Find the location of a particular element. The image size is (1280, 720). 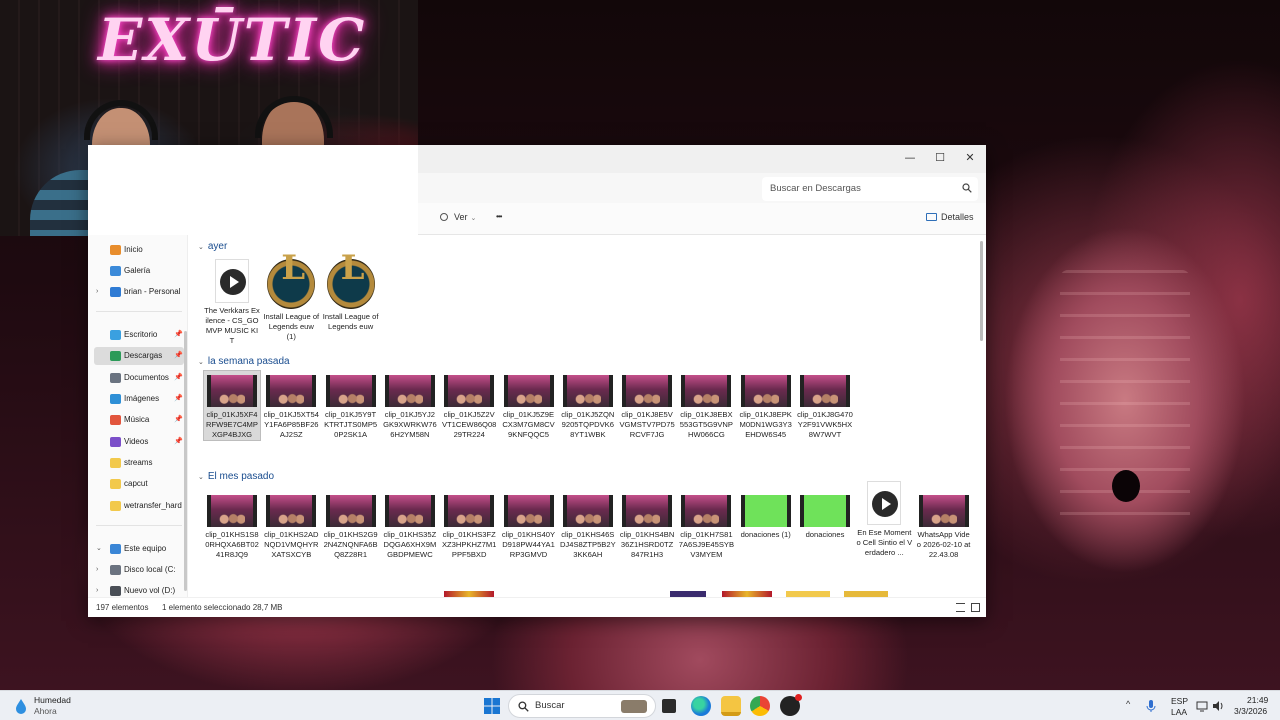

nav-item-wetransfer-hard: wetransfer_hard is located at coordinates (139, 506).